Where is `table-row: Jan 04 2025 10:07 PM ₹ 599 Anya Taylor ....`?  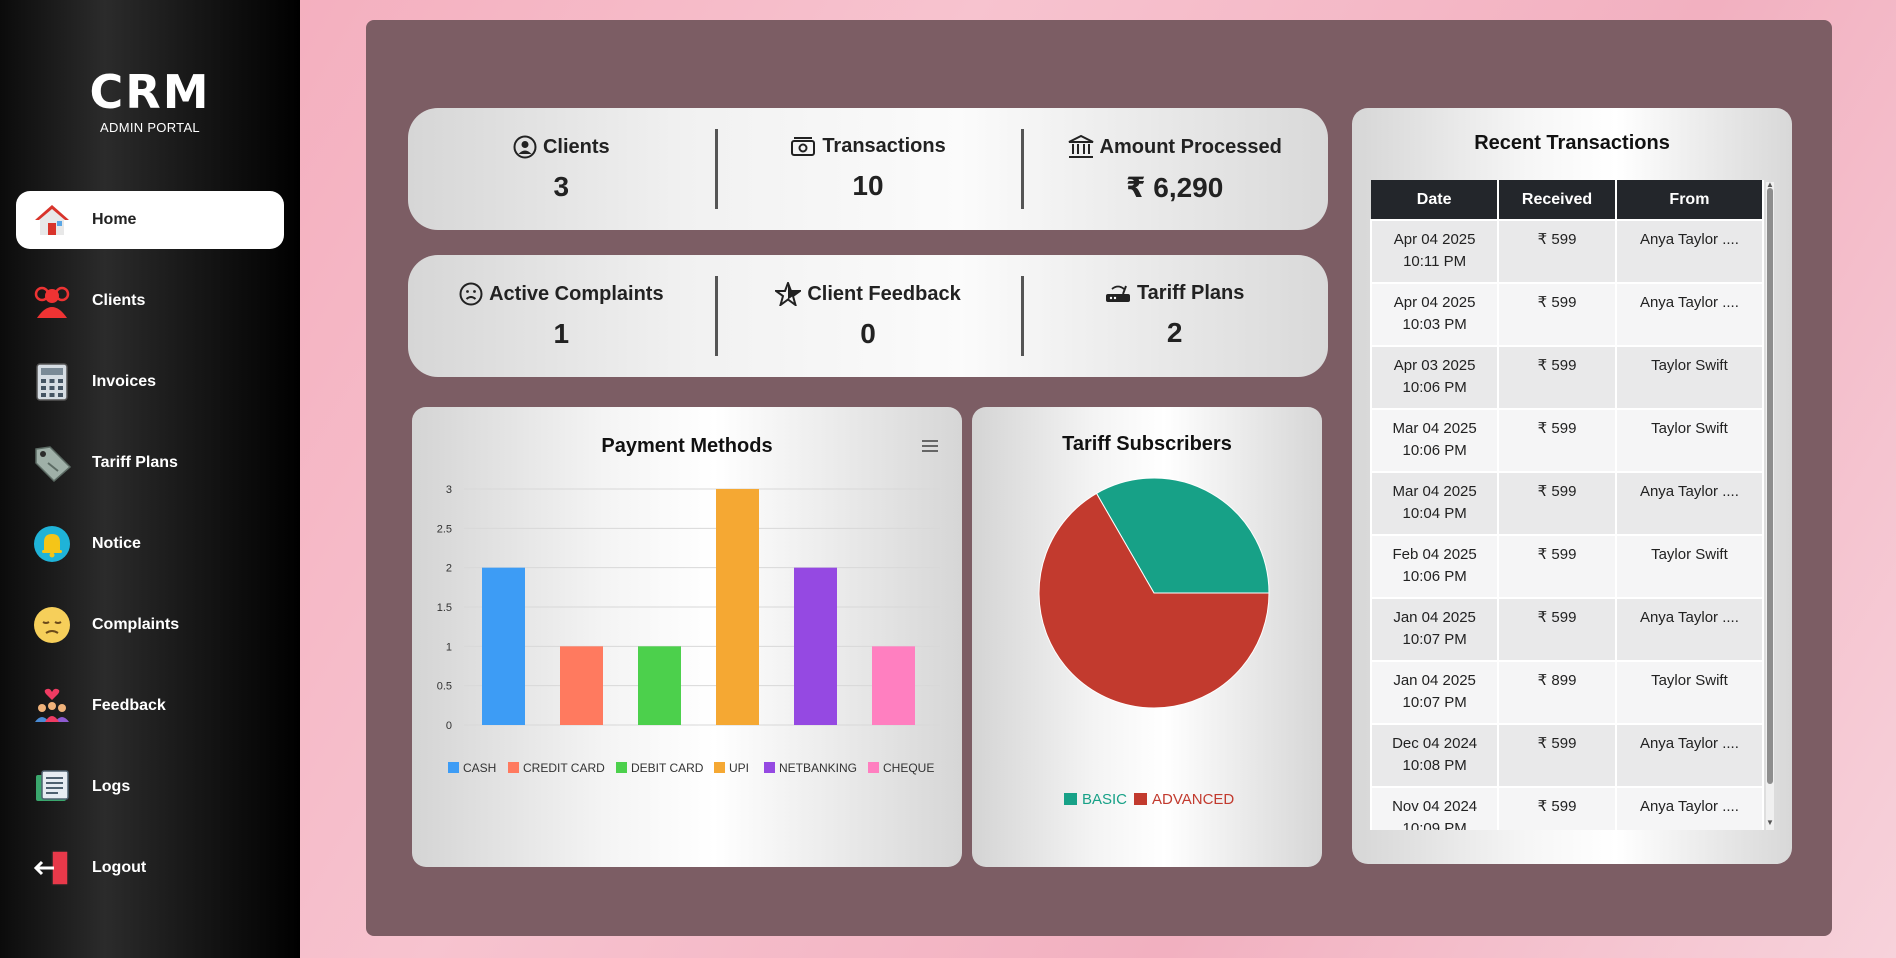
table-row: Jan 04 2025 10:07 PM ₹ 599 Anya Taylor .... is located at coordinates (1567, 629).